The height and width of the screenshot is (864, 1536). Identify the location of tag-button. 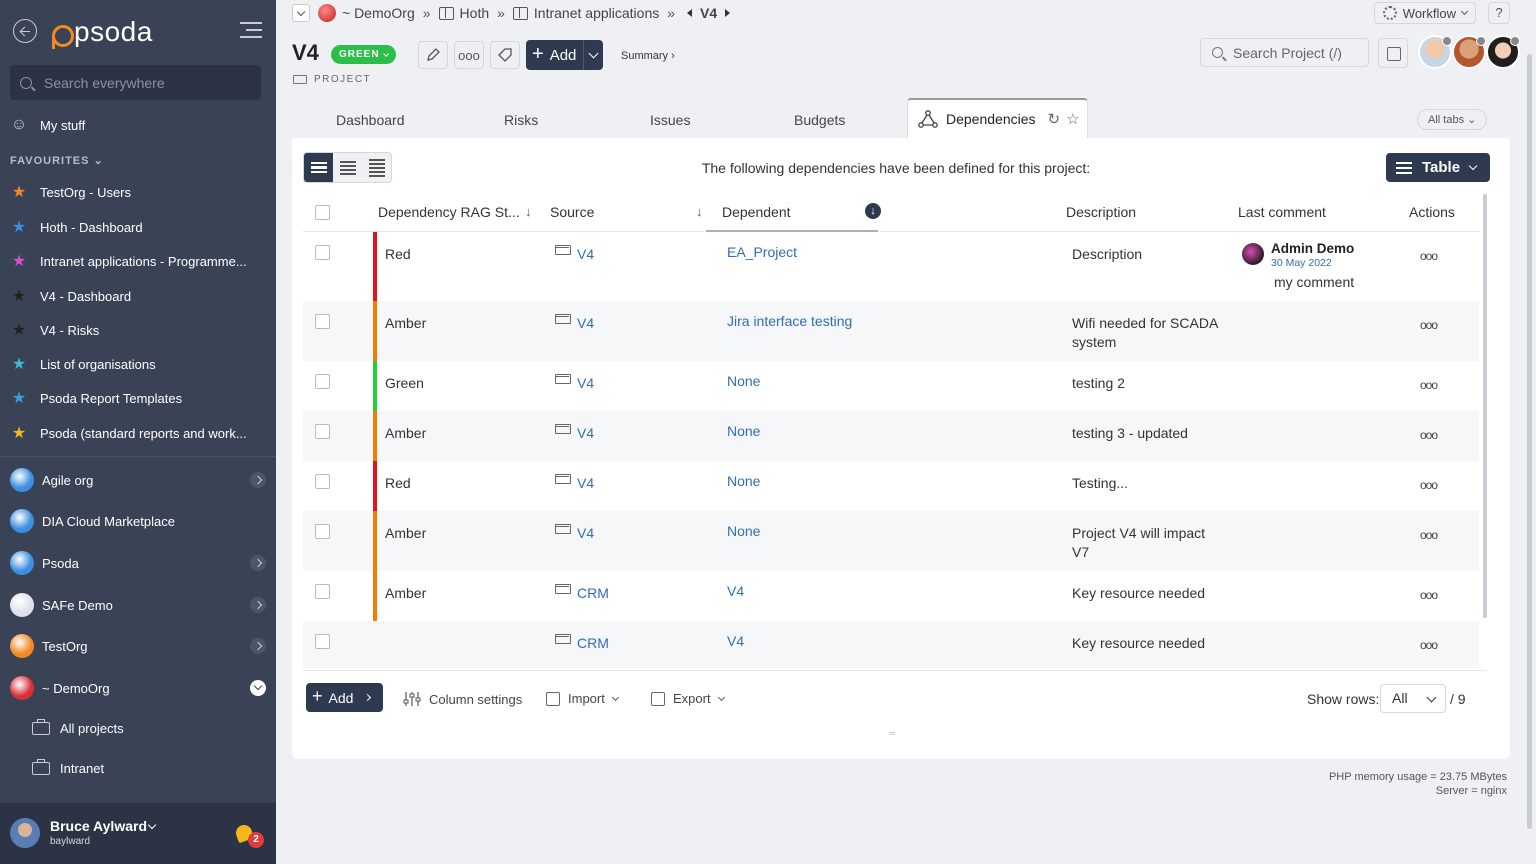
(505, 55).